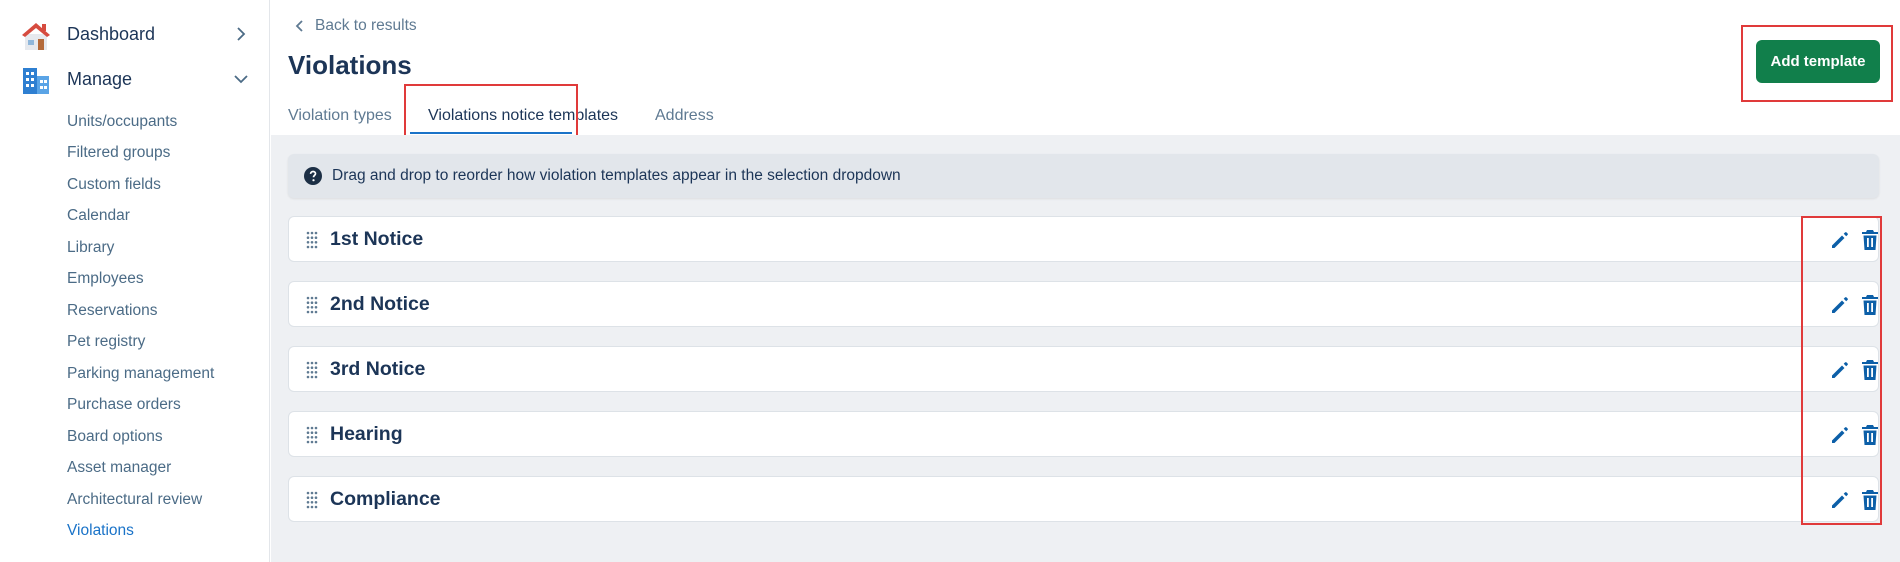 This screenshot has height=562, width=1900. Describe the element at coordinates (100, 78) in the screenshot. I see `sidebar-item-label: Manage` at that location.